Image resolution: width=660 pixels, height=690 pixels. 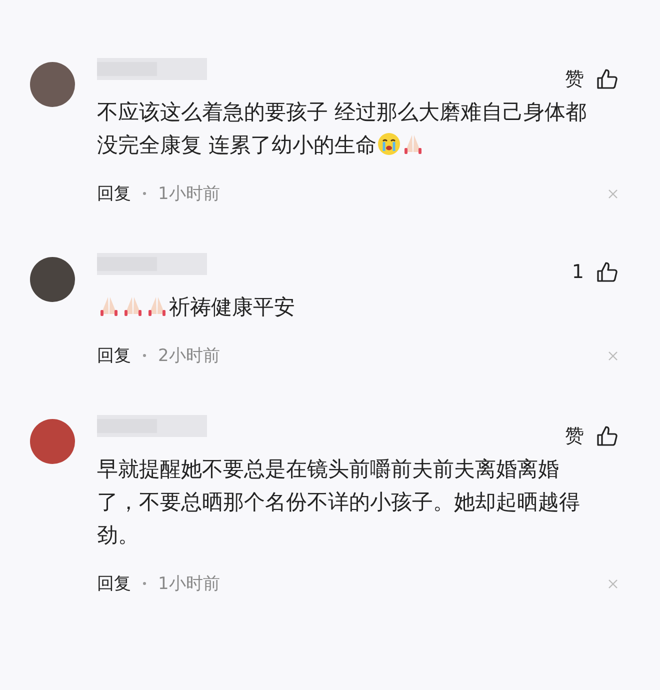 I want to click on comment-text: 早就提醒她不要总是在镜头前嚼前夫前夫离婚离婚了，不要总晒那个名份不详的小孩子。她却起晒越得劲。, so click(x=339, y=502).